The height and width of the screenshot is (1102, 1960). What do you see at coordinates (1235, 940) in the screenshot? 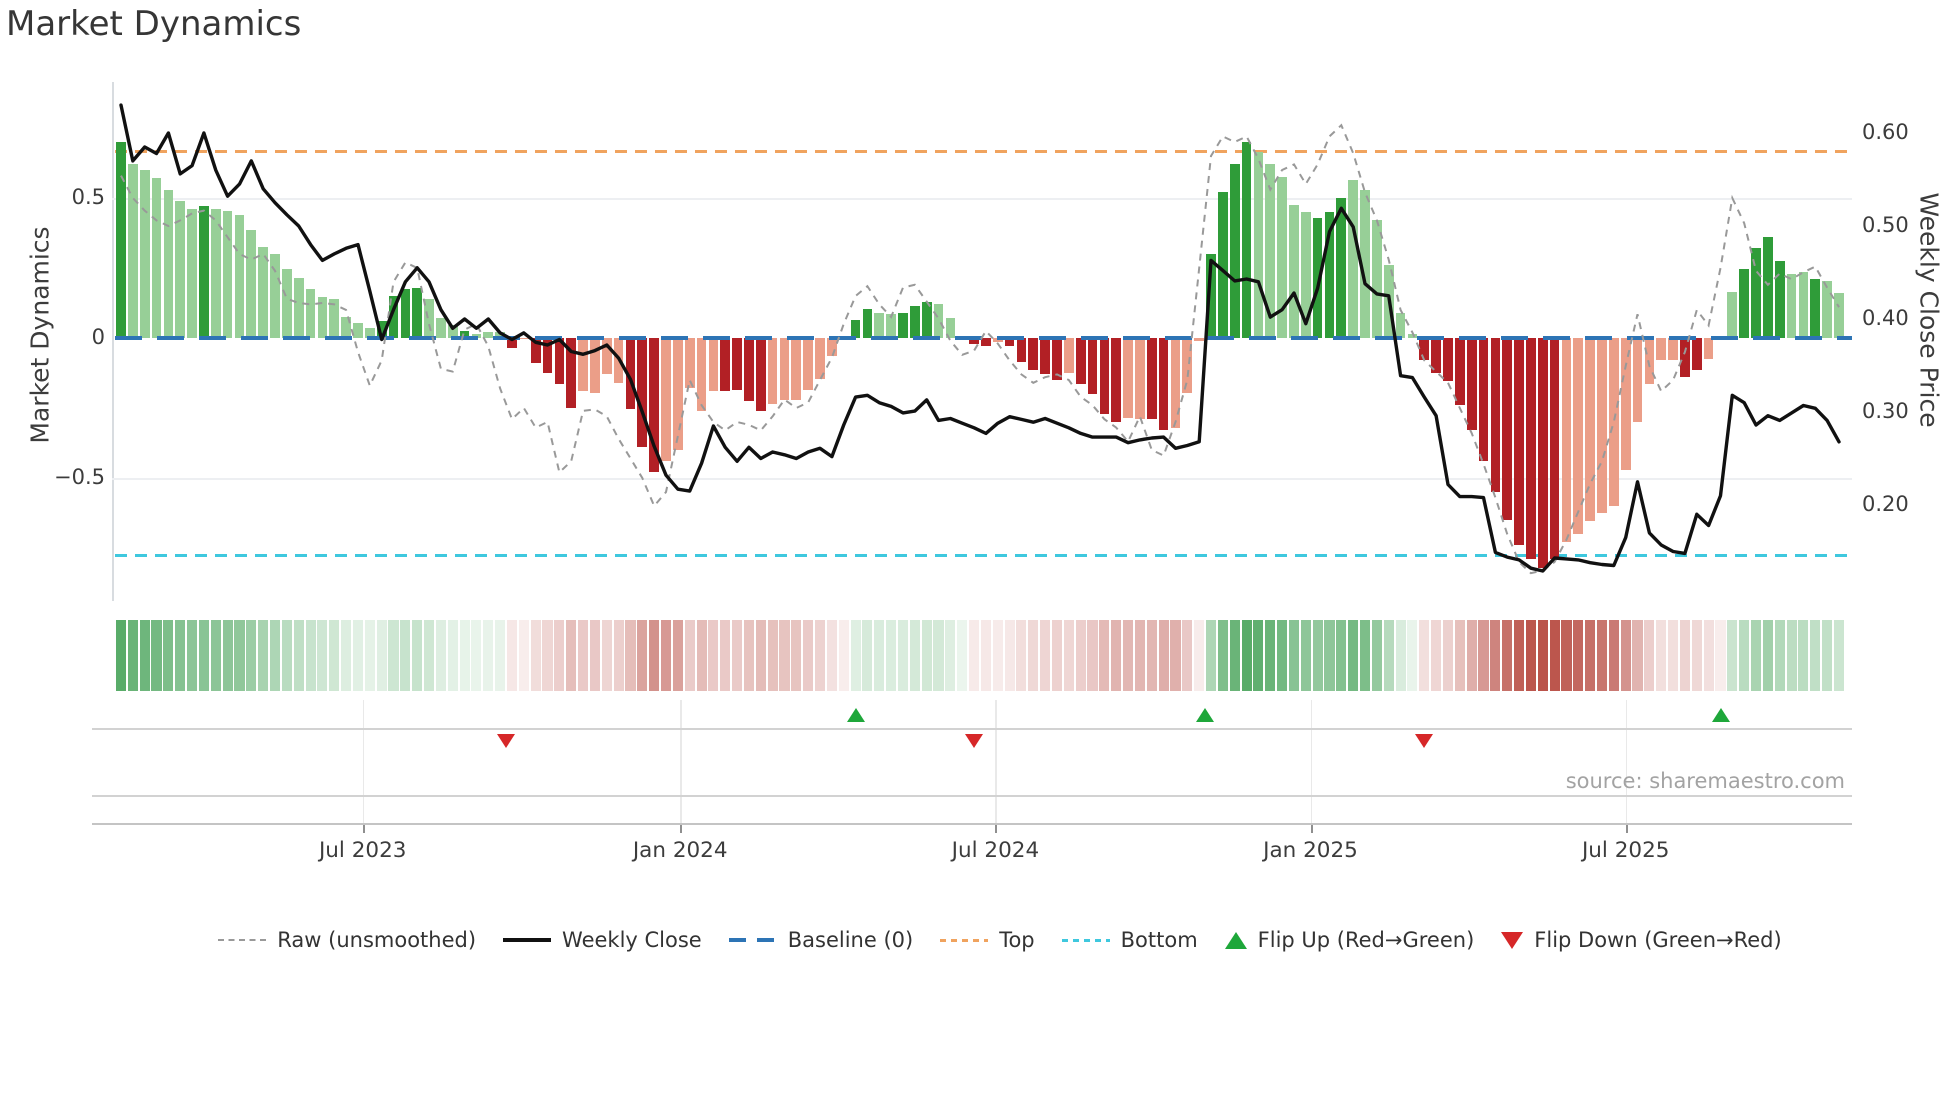
I see `flip-up-icon` at bounding box center [1235, 940].